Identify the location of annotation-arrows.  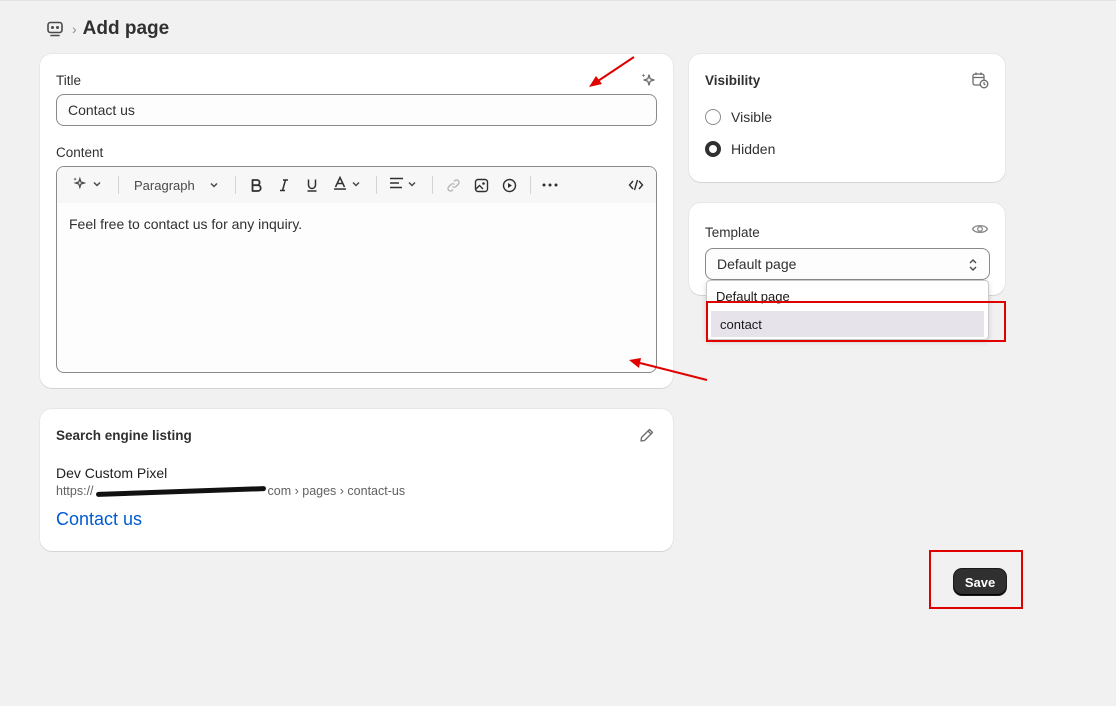
(648, 218).